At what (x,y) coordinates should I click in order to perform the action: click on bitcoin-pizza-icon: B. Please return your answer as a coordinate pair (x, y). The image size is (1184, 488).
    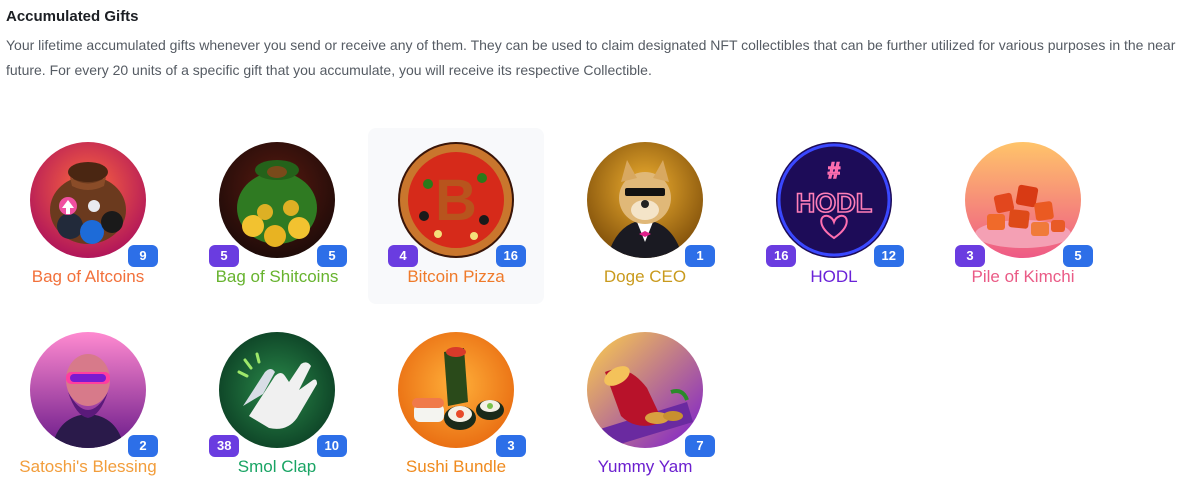
    Looking at the image, I should click on (456, 200).